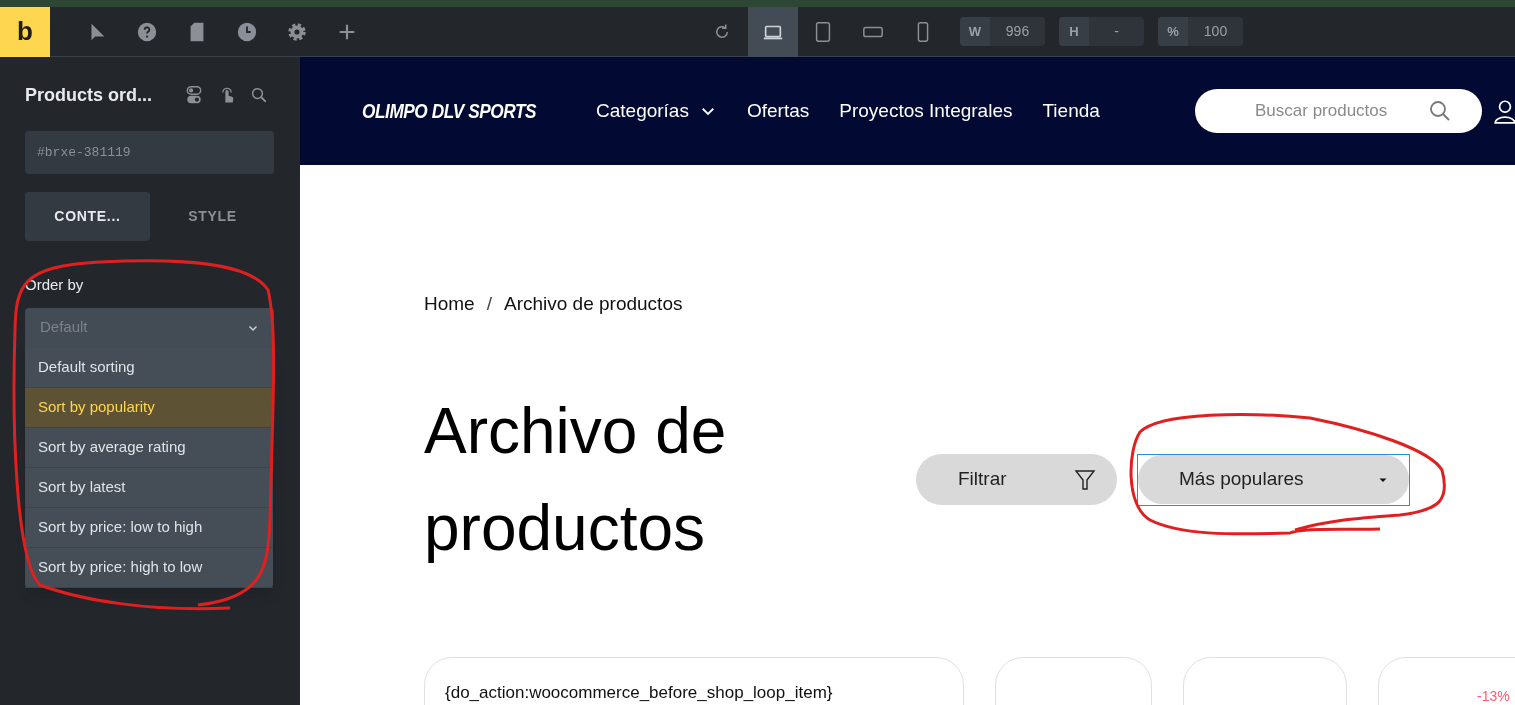 The width and height of the screenshot is (1515, 705). What do you see at coordinates (1071, 111) in the screenshot?
I see `nav-link: Tienda` at bounding box center [1071, 111].